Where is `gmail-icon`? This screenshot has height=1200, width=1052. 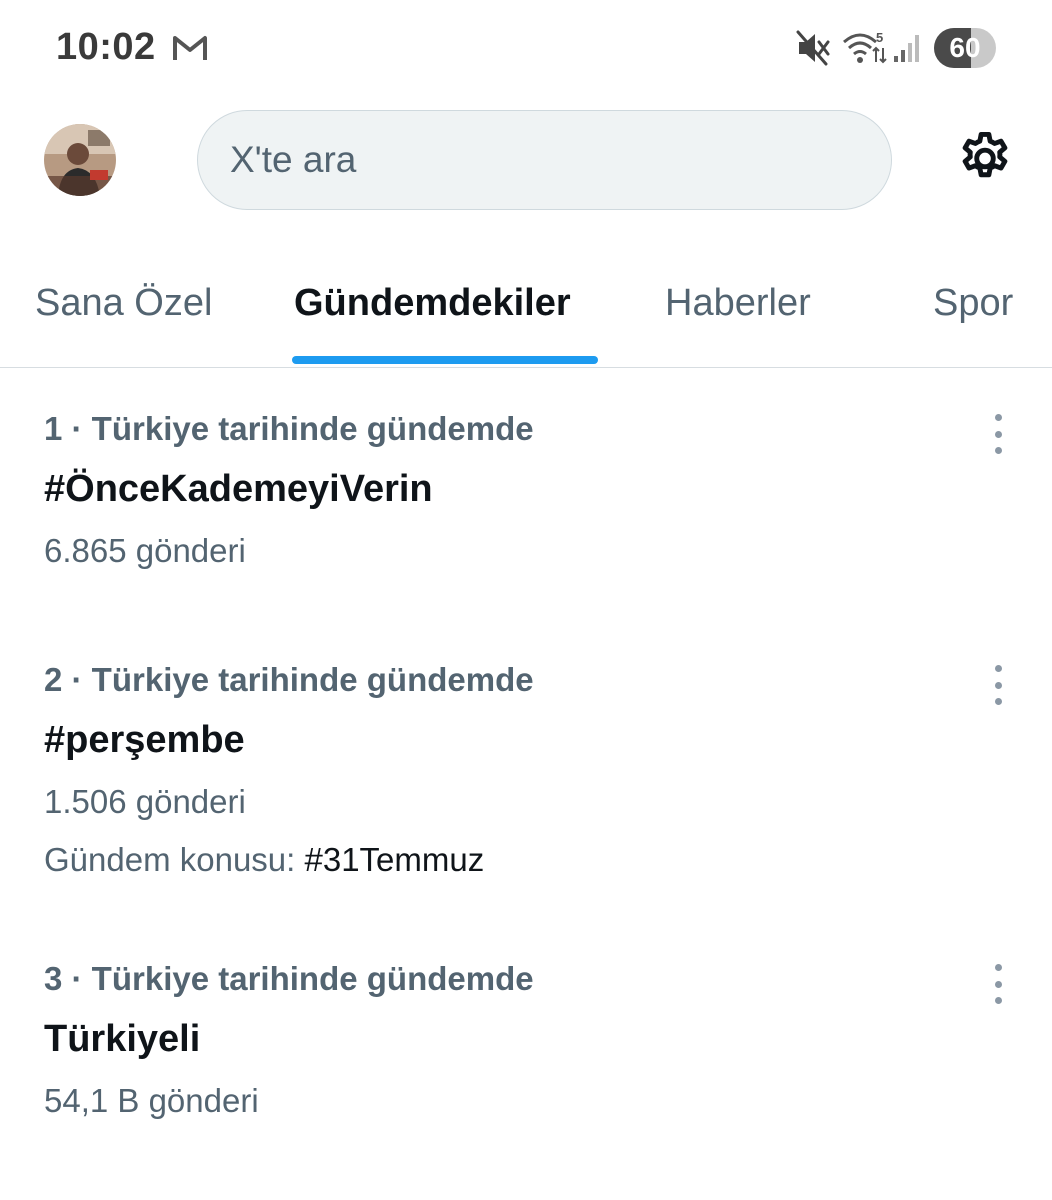 gmail-icon is located at coordinates (190, 48).